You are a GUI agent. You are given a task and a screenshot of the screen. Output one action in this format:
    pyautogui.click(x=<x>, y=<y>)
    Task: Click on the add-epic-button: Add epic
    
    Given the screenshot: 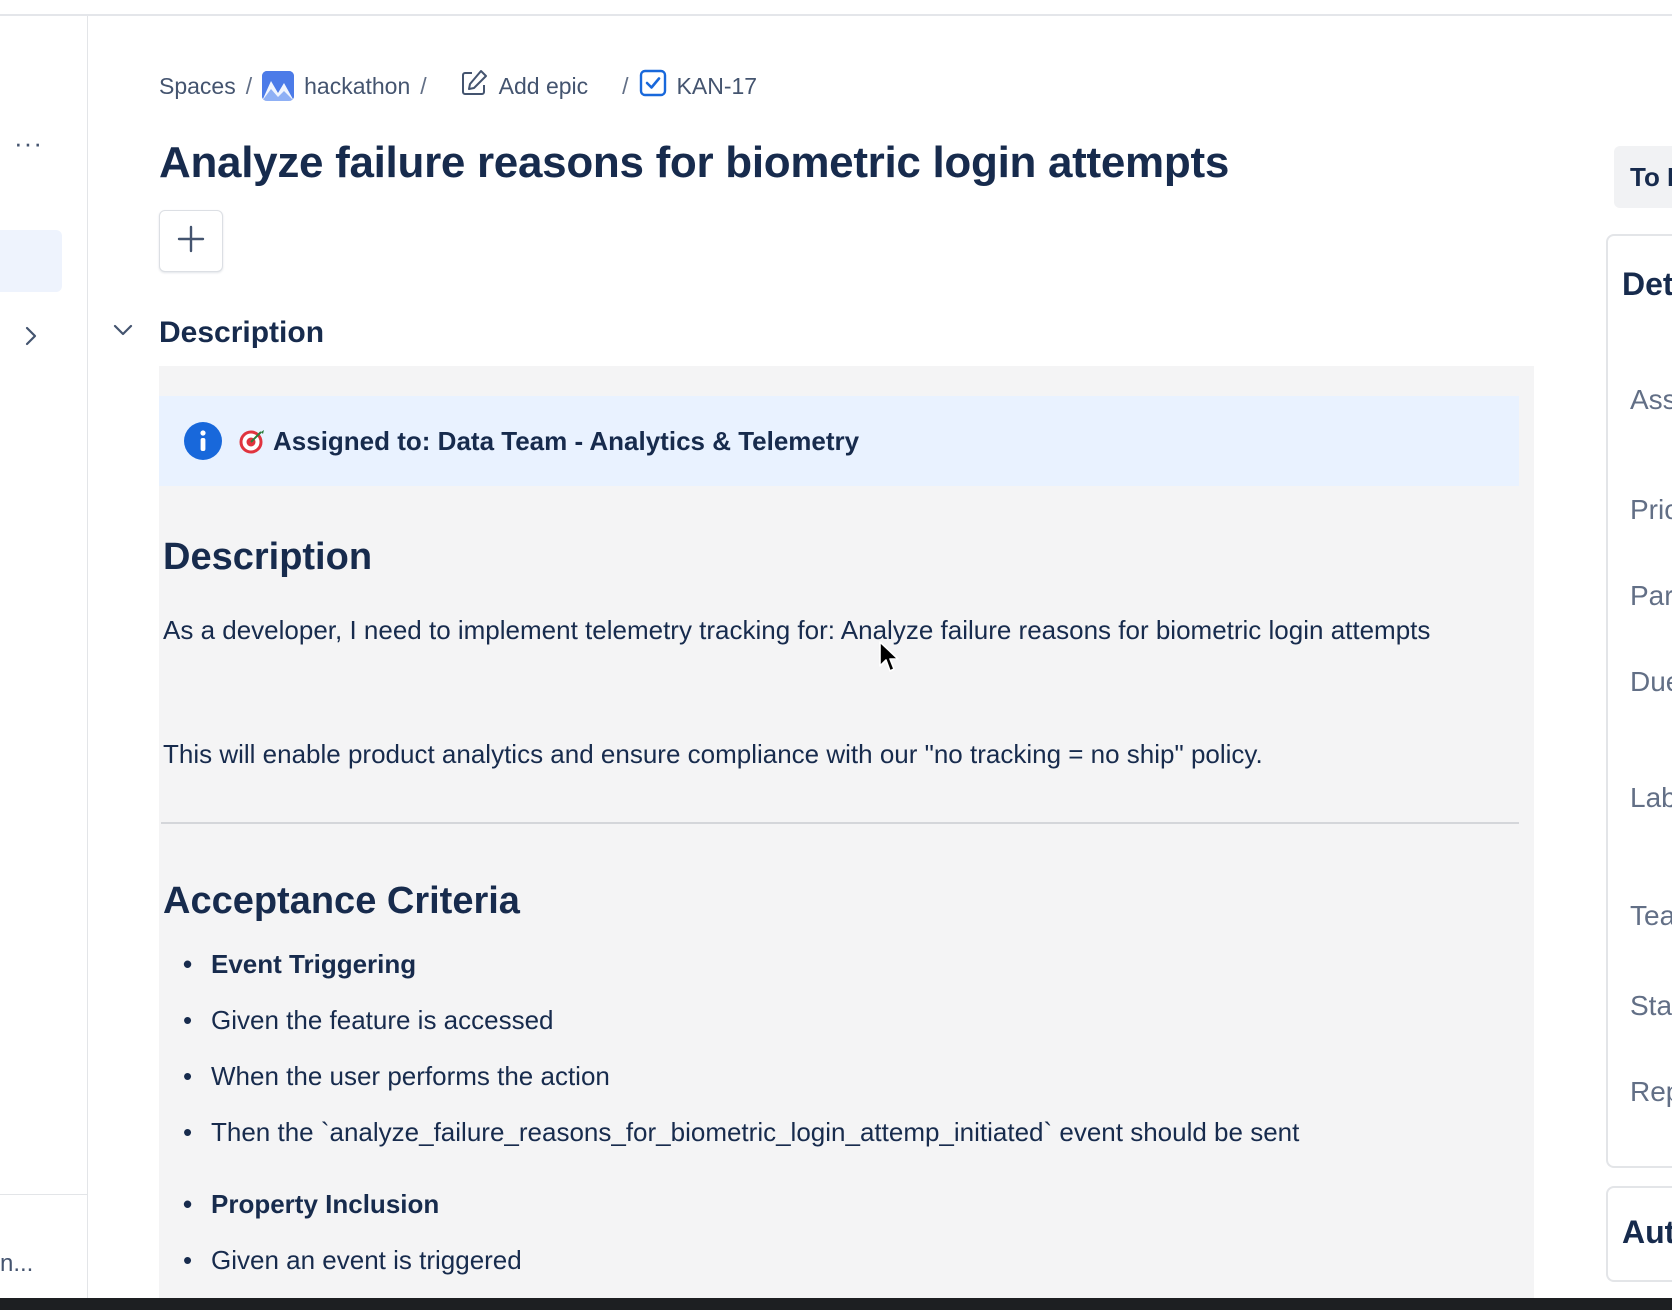 What is the action you would take?
    pyautogui.click(x=524, y=86)
    